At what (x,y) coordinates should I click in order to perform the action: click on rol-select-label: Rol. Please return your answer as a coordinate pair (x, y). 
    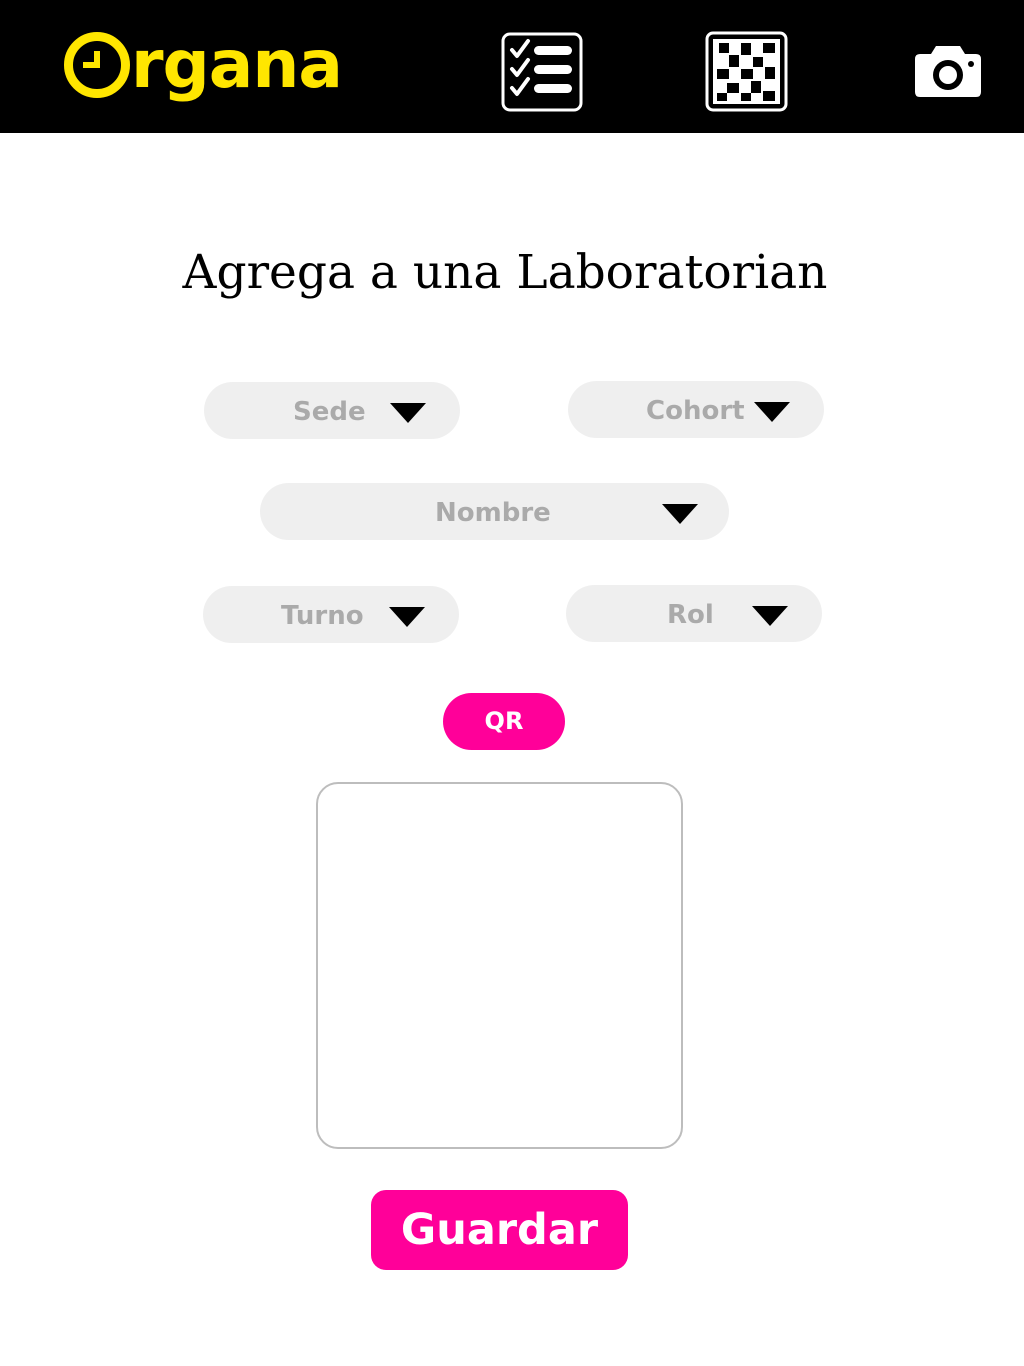
    Looking at the image, I should click on (690, 615).